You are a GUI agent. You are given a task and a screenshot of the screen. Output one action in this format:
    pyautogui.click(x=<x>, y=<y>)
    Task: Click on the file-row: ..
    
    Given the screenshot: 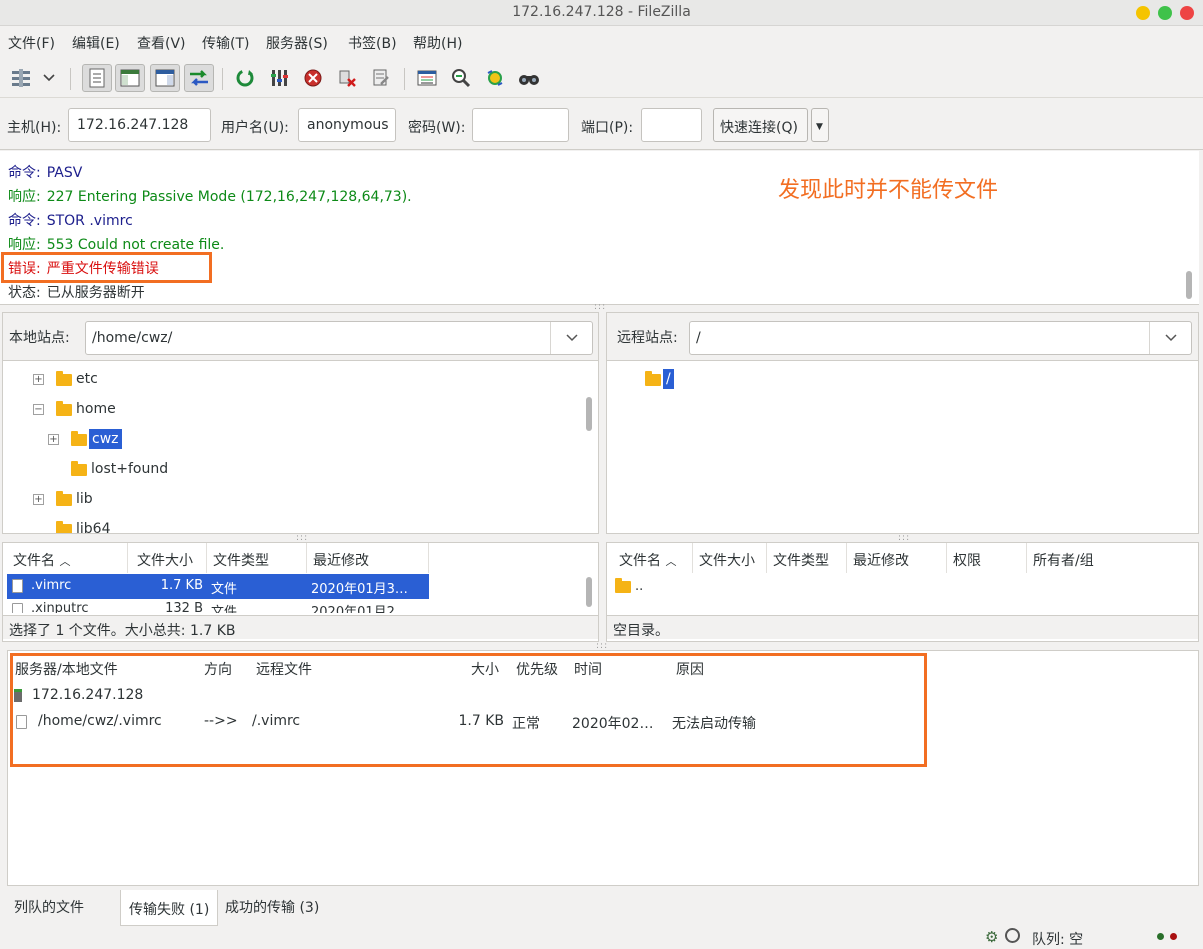 What is the action you would take?
    pyautogui.click(x=763, y=587)
    